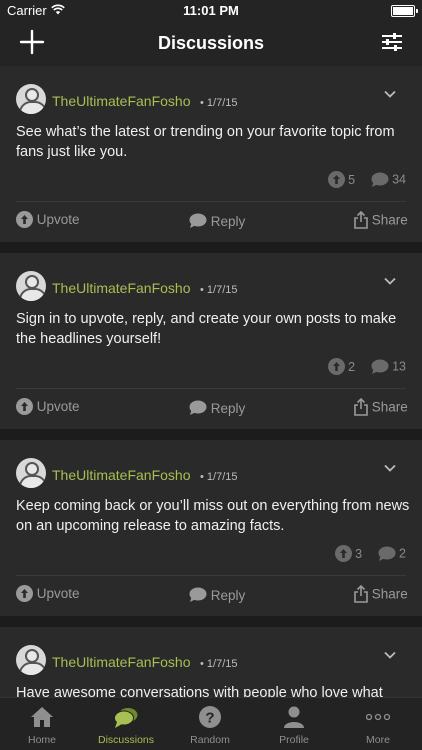 This screenshot has height=750, width=422. What do you see at coordinates (404, 11) in the screenshot?
I see `battery-icon` at bounding box center [404, 11].